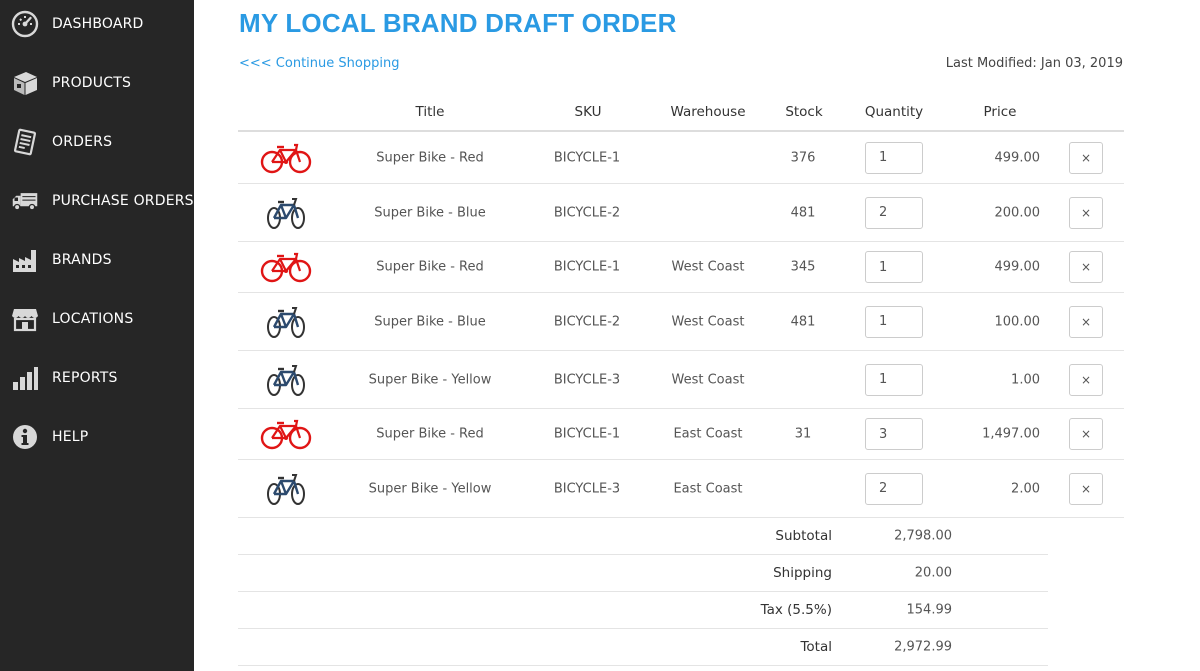  What do you see at coordinates (802, 573) in the screenshot?
I see `shipping-label: Shipping` at bounding box center [802, 573].